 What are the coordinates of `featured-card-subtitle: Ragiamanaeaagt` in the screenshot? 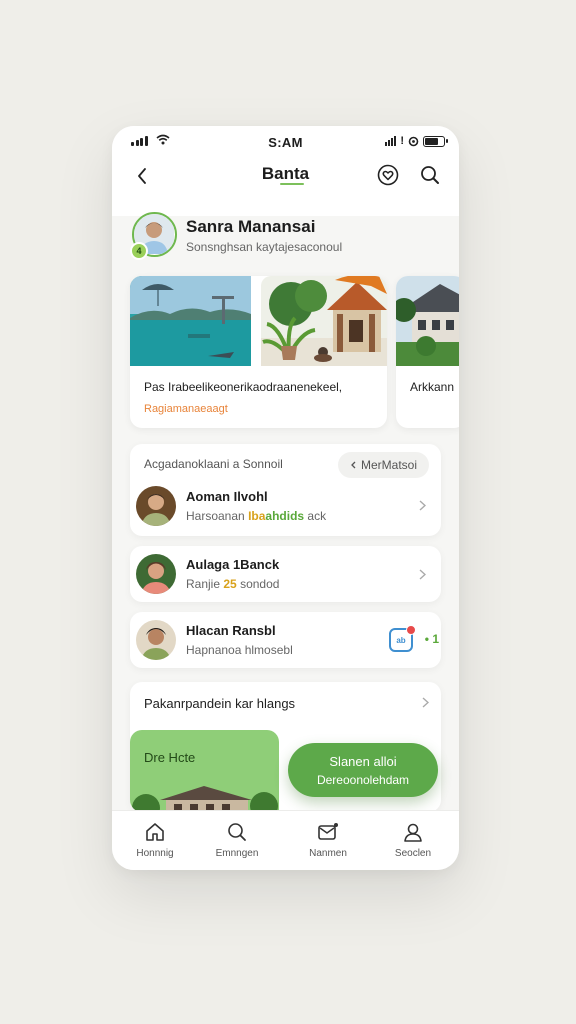 It's located at (186, 409).